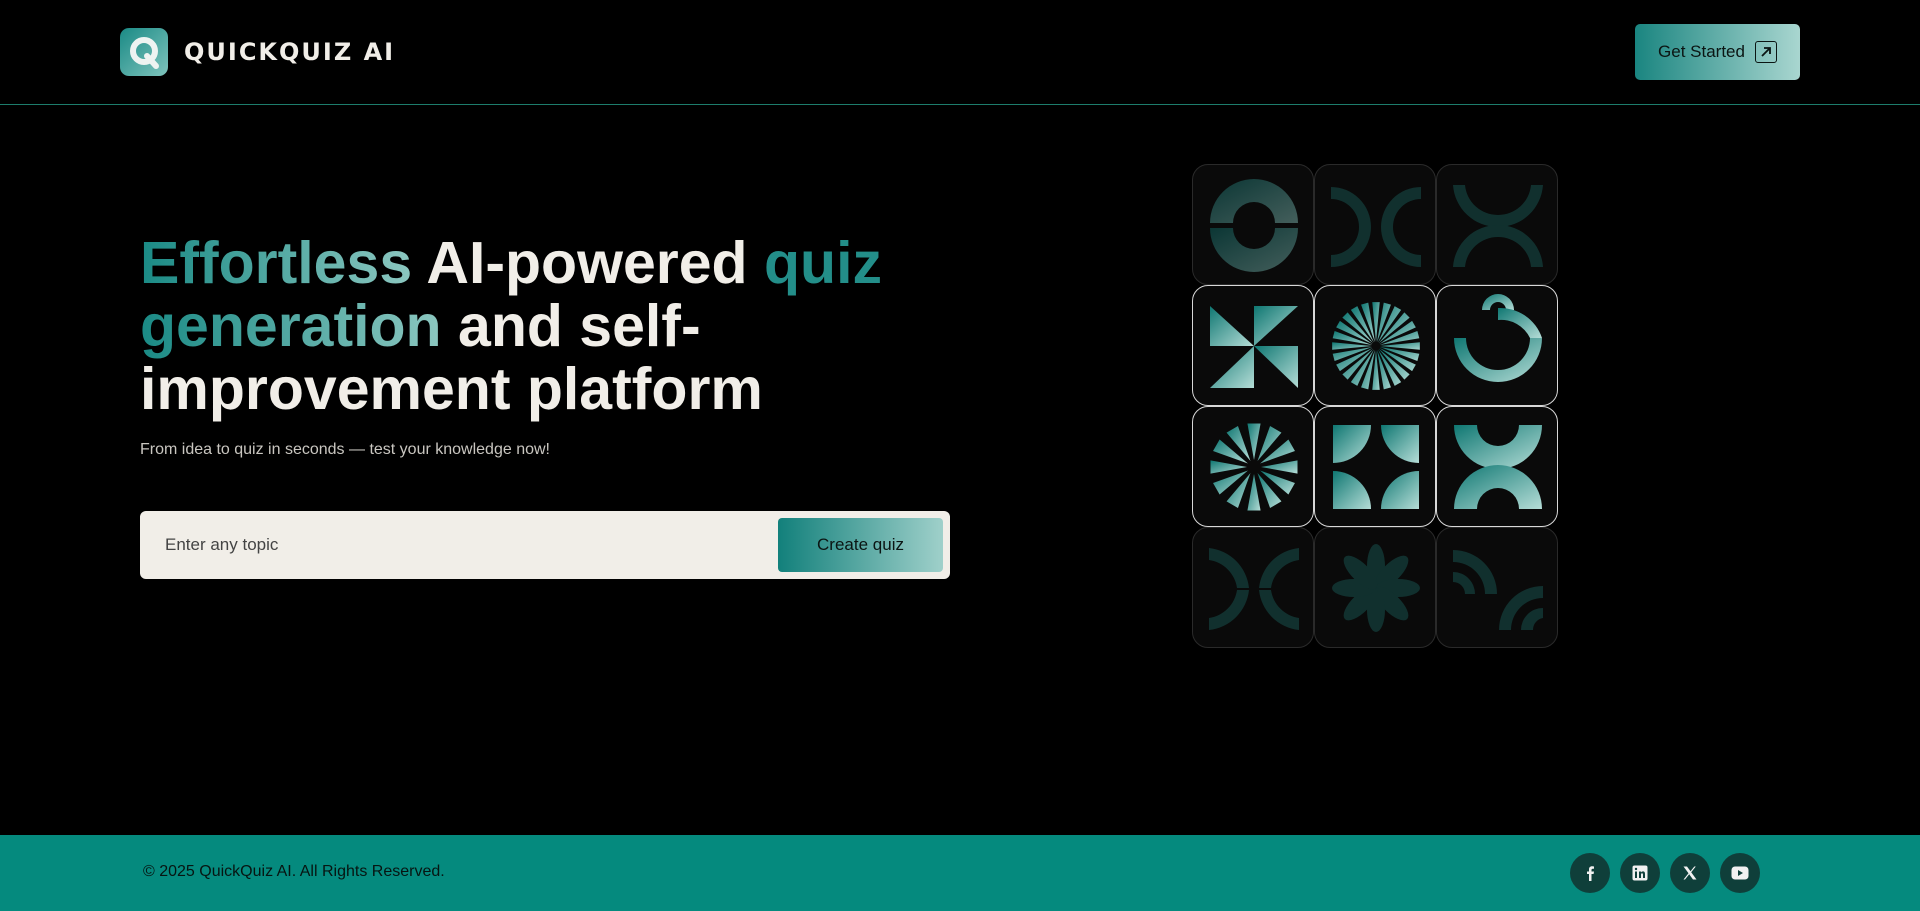 The height and width of the screenshot is (911, 1920). Describe the element at coordinates (144, 52) in the screenshot. I see `logo-icon` at that location.